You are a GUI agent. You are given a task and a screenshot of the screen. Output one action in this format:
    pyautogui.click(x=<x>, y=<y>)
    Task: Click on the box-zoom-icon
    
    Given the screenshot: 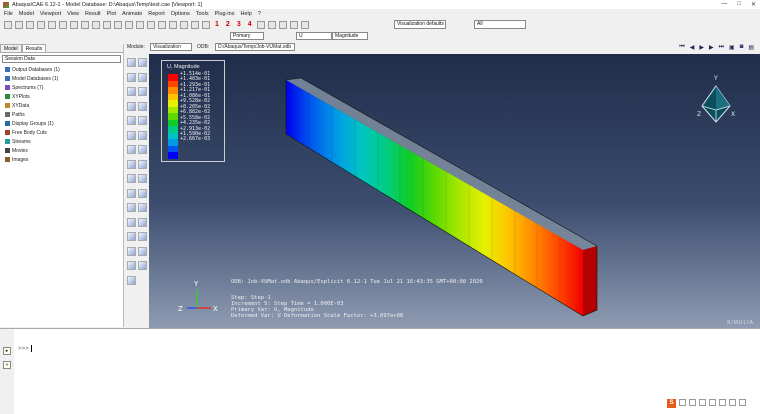 What is the action you would take?
    pyautogui.click(x=85, y=24)
    